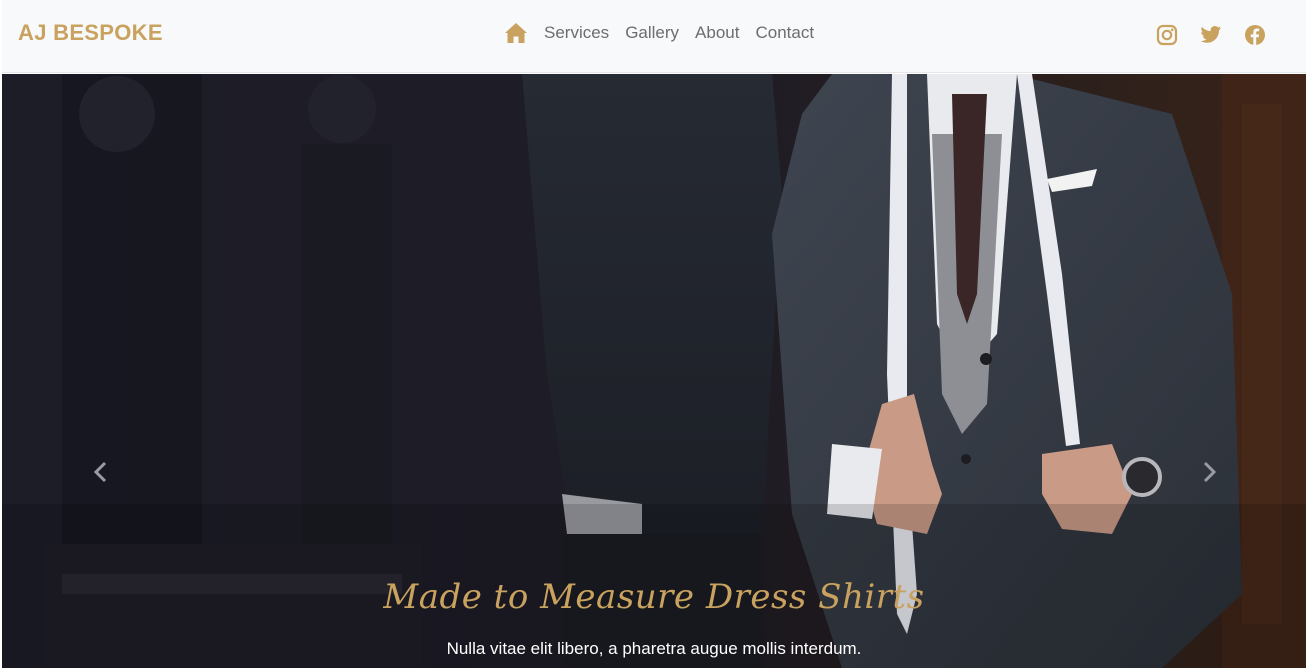 The width and height of the screenshot is (1308, 668). Describe the element at coordinates (1209, 472) in the screenshot. I see `chevron-right-icon` at that location.